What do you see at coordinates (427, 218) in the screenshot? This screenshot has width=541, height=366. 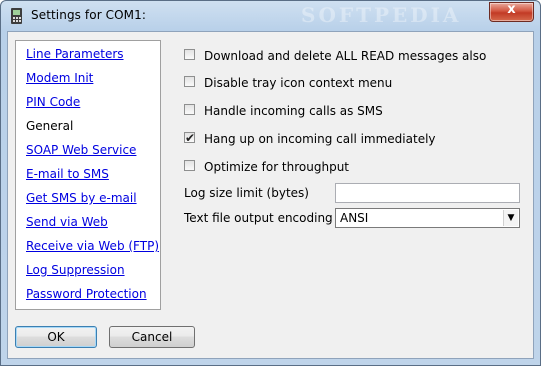 I see `encoding-select: ANSI ▼` at bounding box center [427, 218].